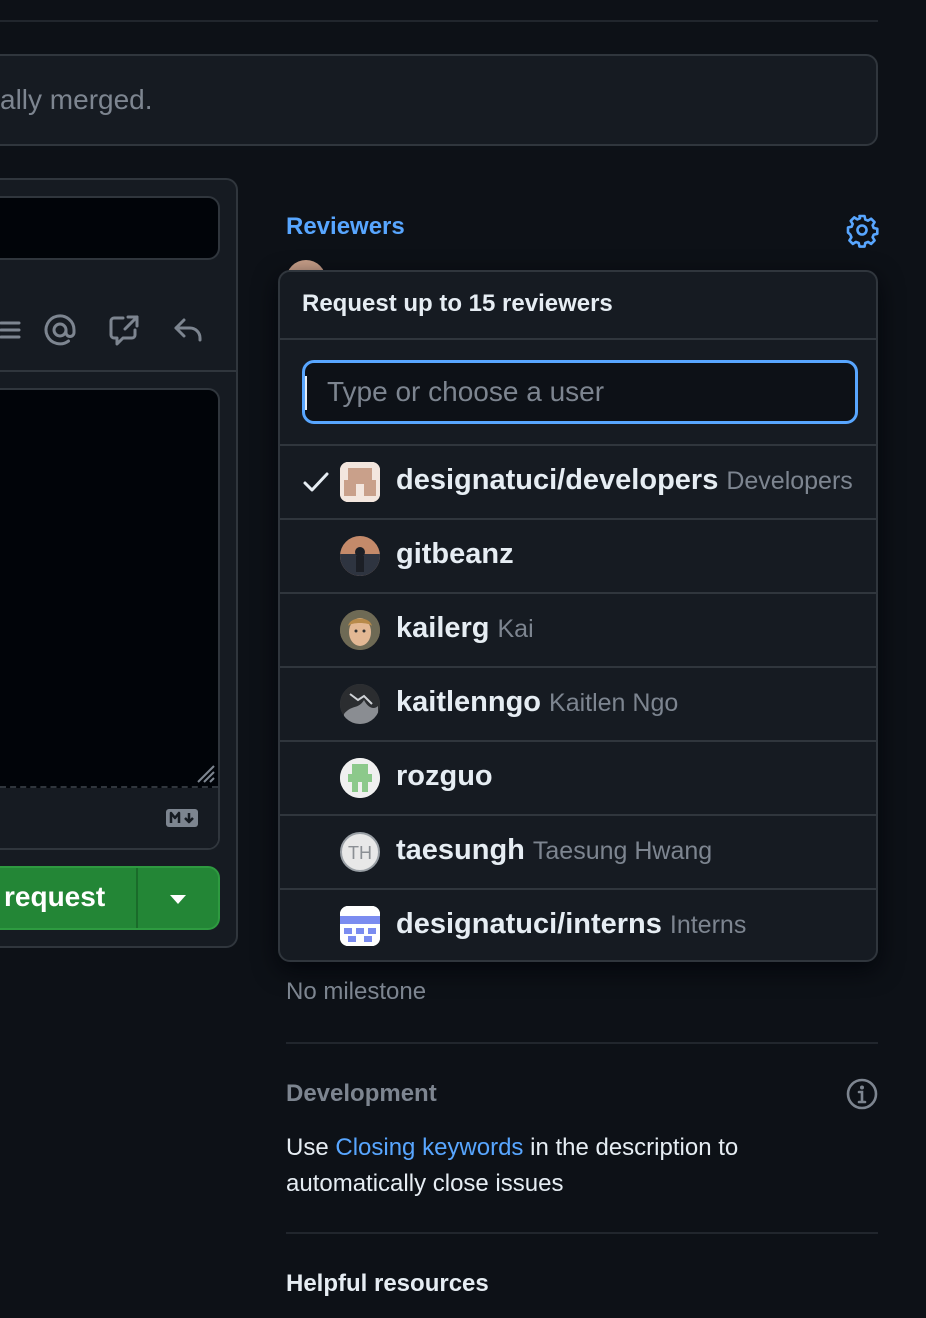 This screenshot has height=1318, width=926. Describe the element at coordinates (708, 925) in the screenshot. I see `reviewer-name: Interns` at that location.